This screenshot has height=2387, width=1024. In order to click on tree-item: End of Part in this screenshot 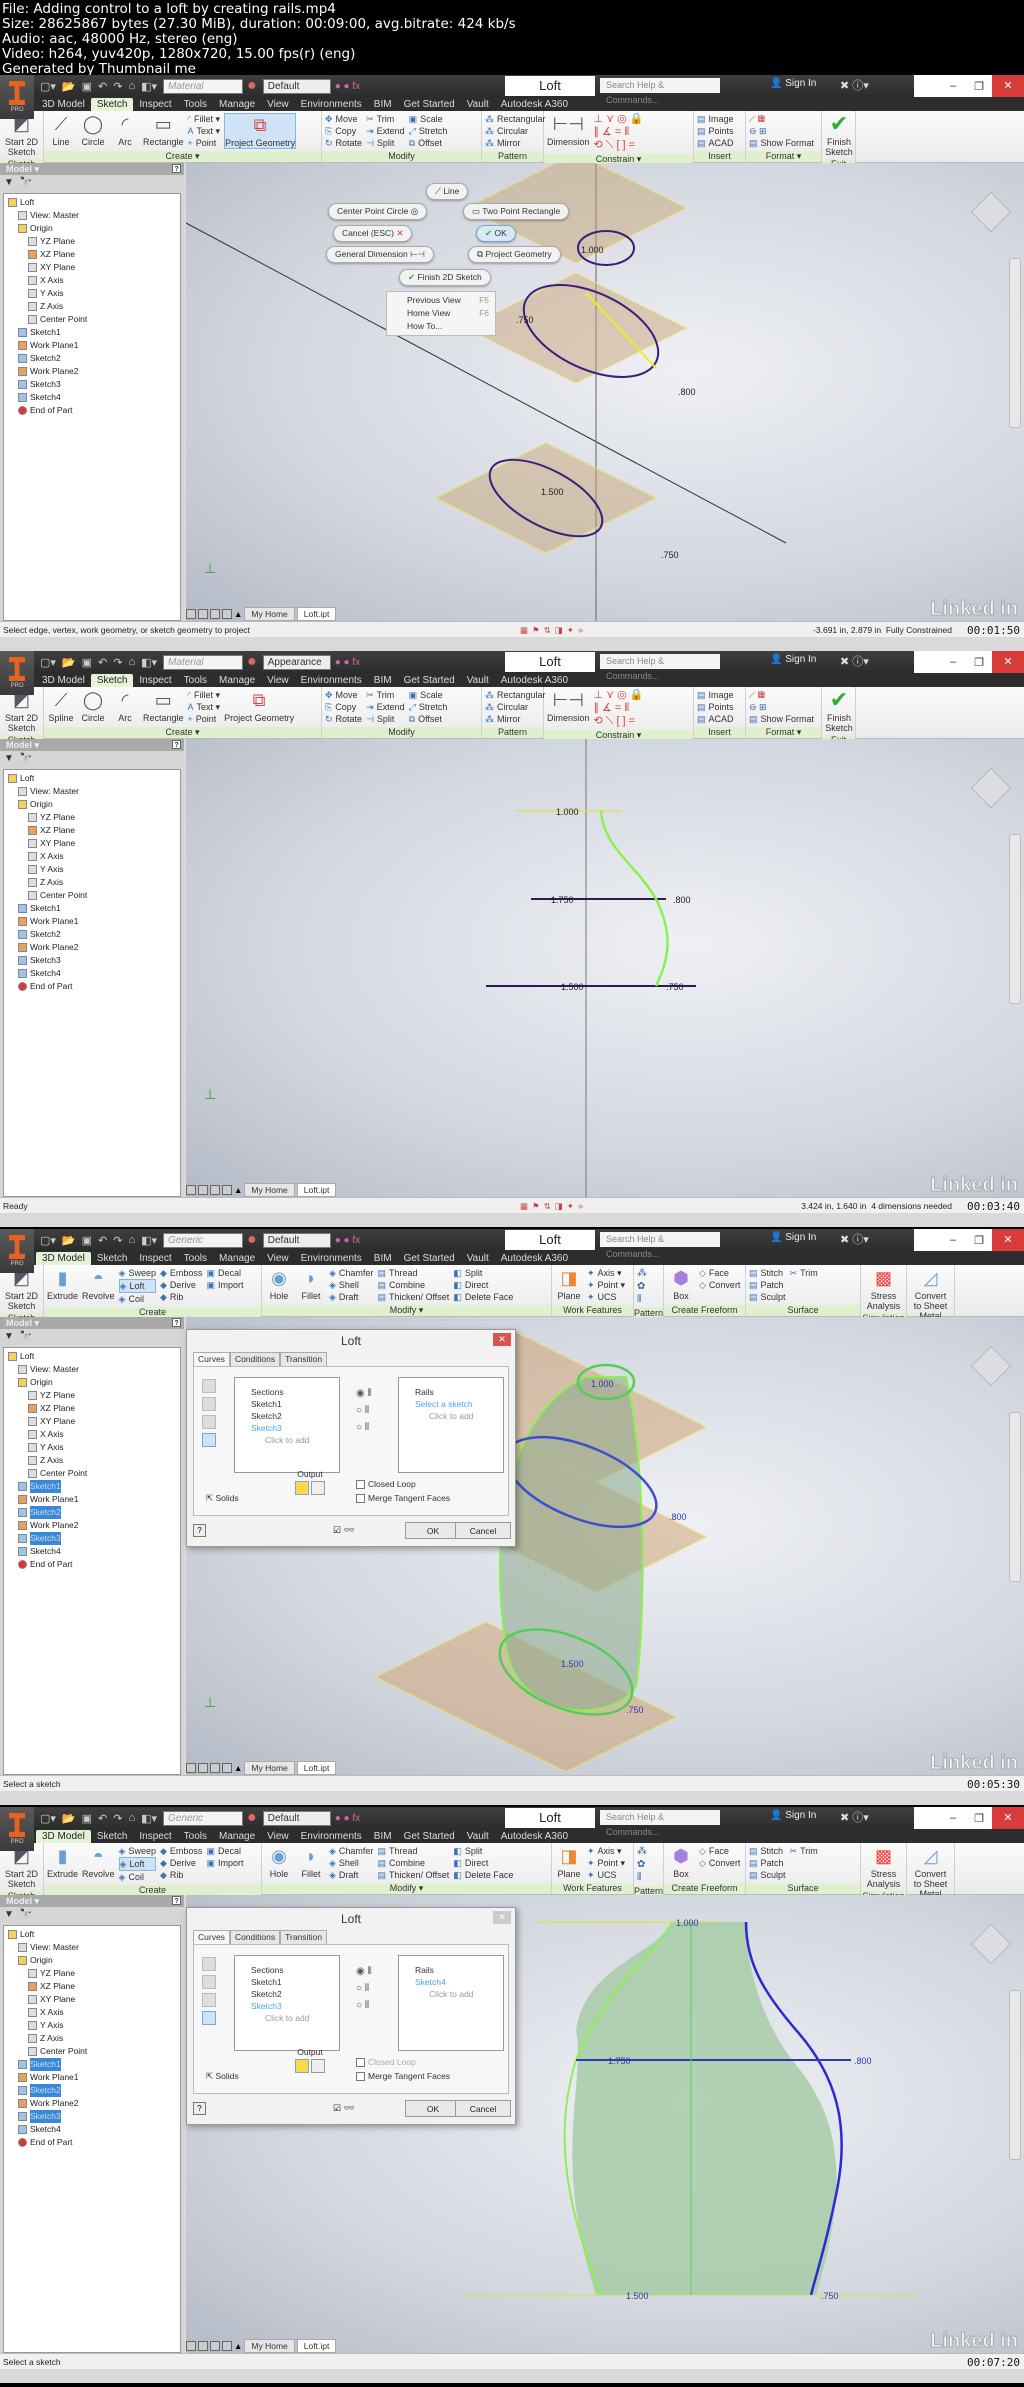, I will do `click(92, 1564)`.